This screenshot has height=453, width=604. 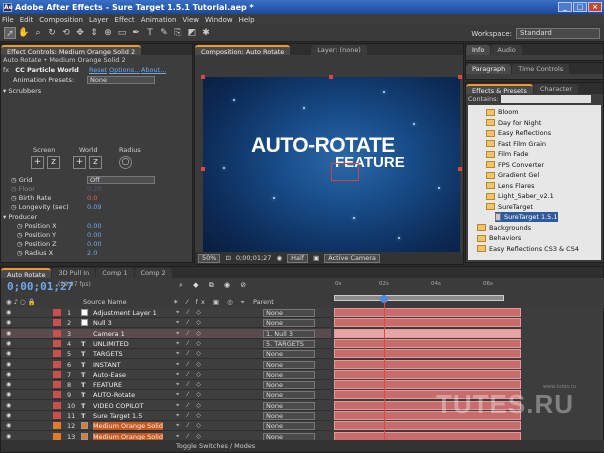 I want to click on preset-tree-item: Gradient Gel, so click(x=512, y=175).